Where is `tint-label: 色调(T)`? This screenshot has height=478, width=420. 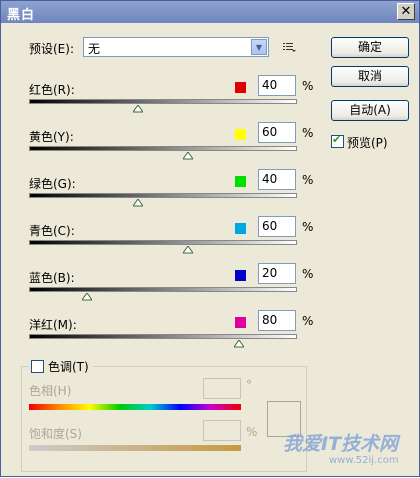
tint-label: 色调(T) is located at coordinates (68, 367).